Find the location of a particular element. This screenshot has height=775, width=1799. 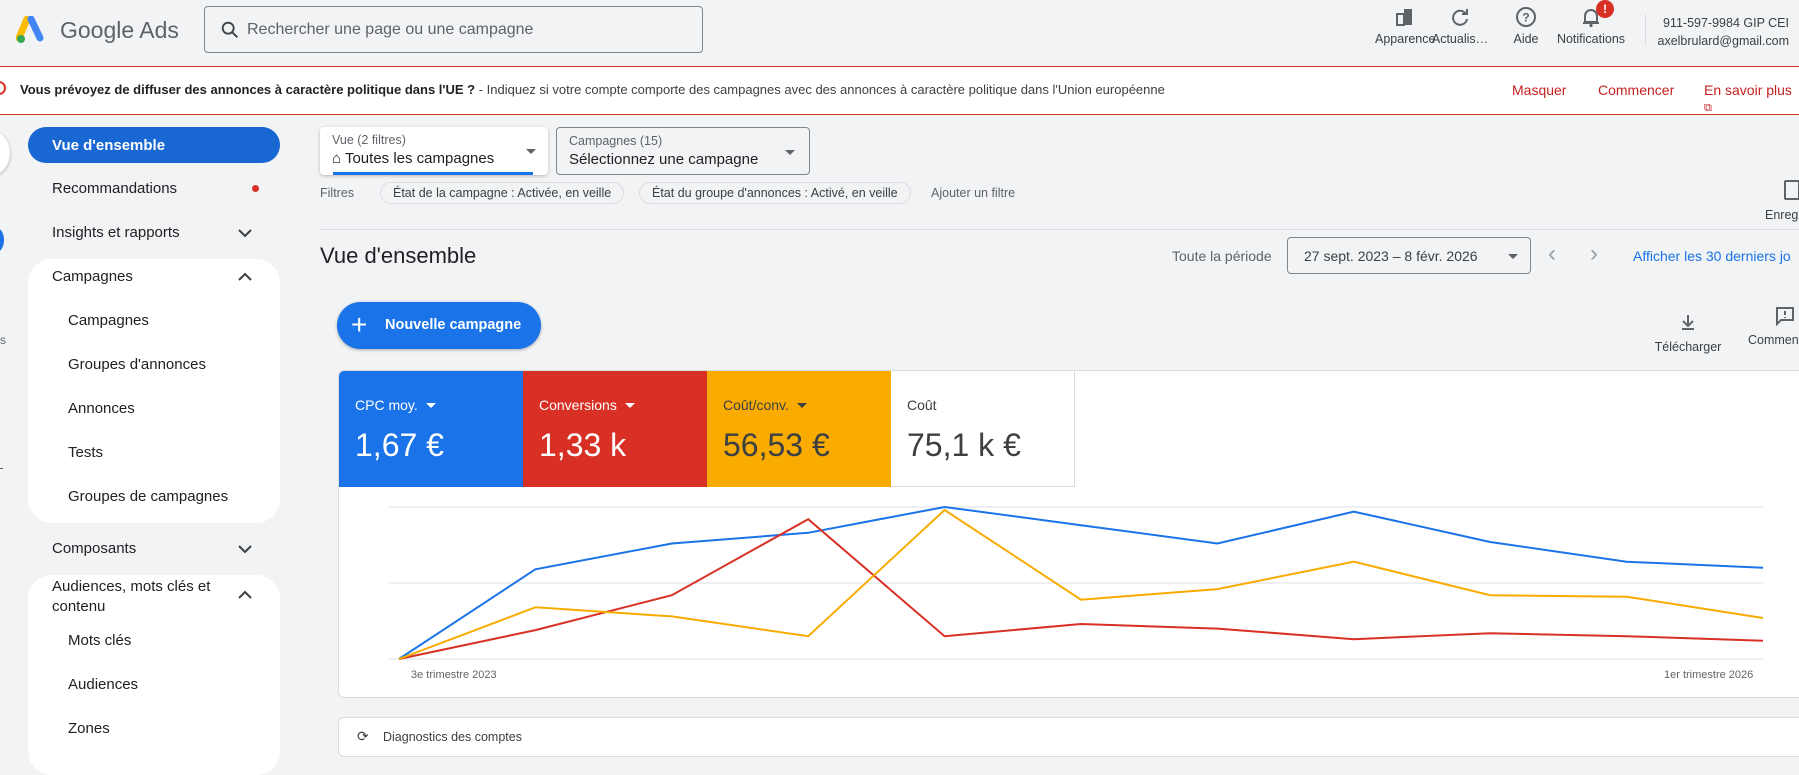

sidebar-item-audiences-keywords: Audiences, mots clés et contenu is located at coordinates (131, 597).